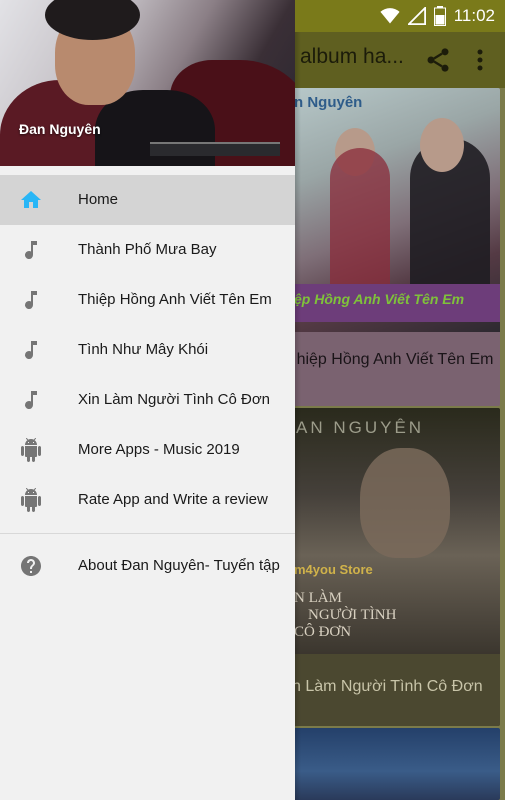  I want to click on album-art-banner: ệp Hồng Anh Viết Tên Em, so click(379, 299).